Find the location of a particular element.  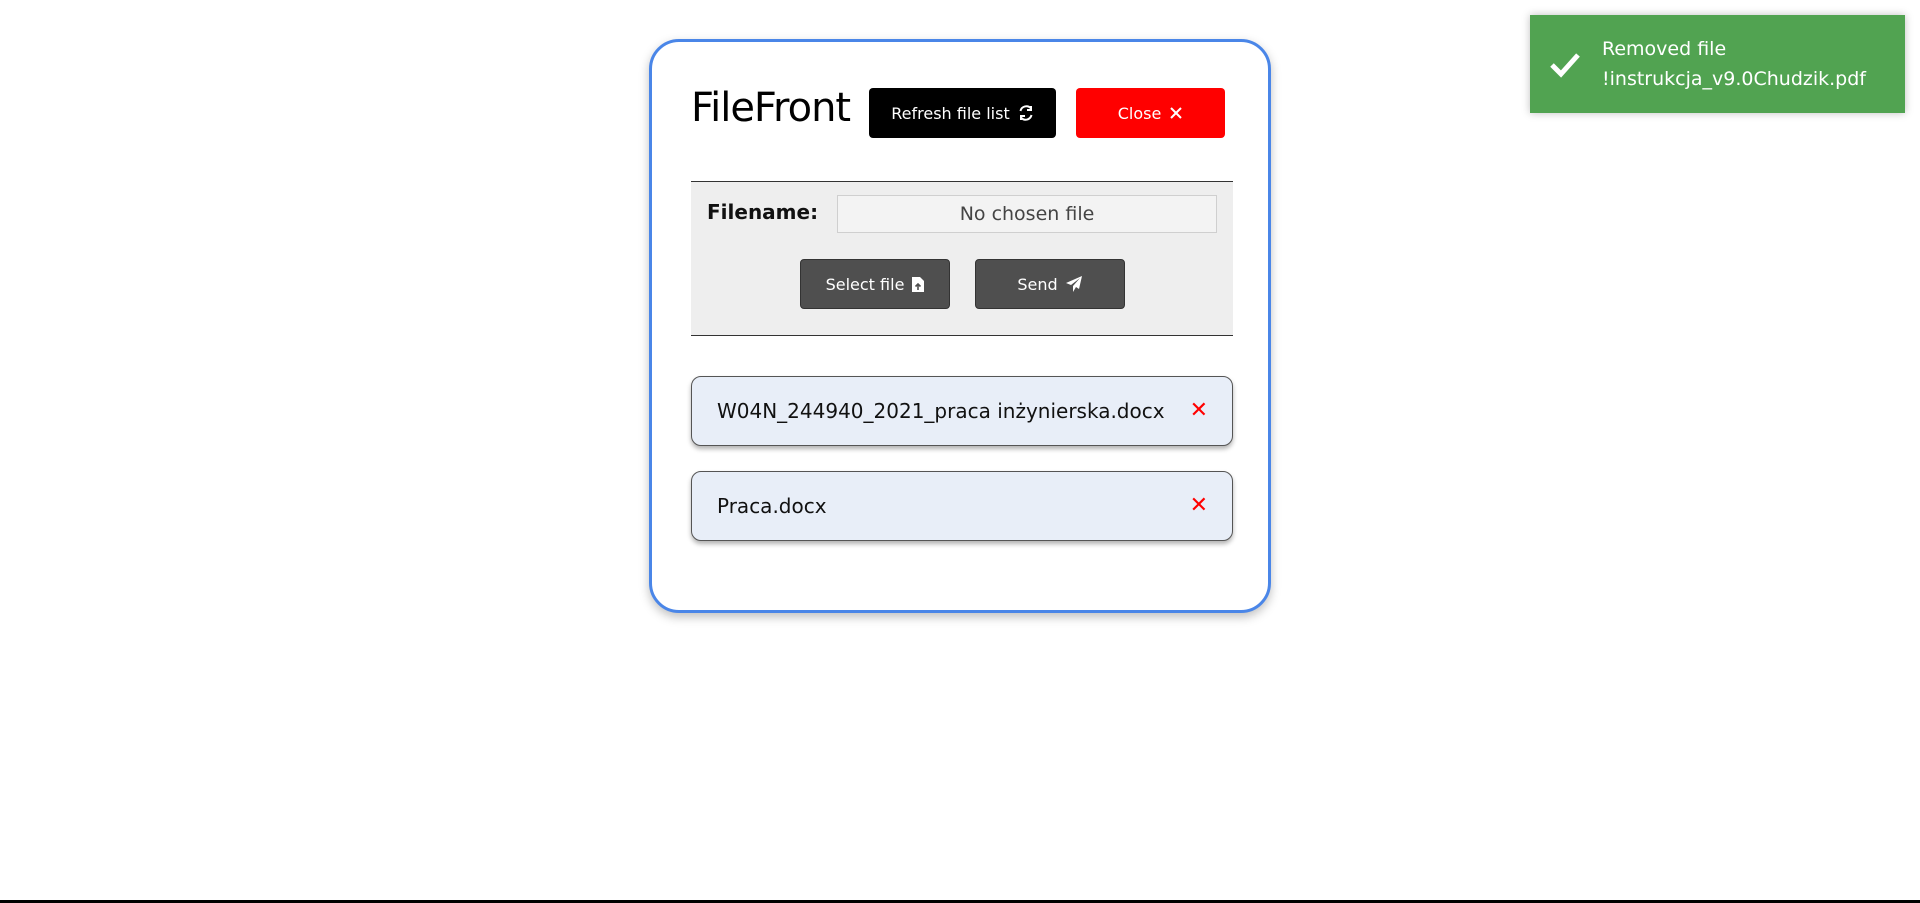

file-name: Praca.docx is located at coordinates (772, 506).